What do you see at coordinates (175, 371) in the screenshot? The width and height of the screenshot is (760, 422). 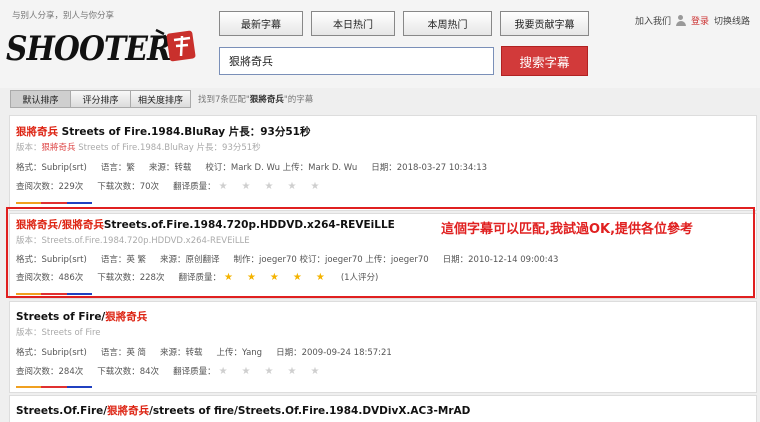 I see `result-stats: 查阅次数：284次 下载次数：84次 翻译质量： ★ ★ ★ ★ ★` at bounding box center [175, 371].